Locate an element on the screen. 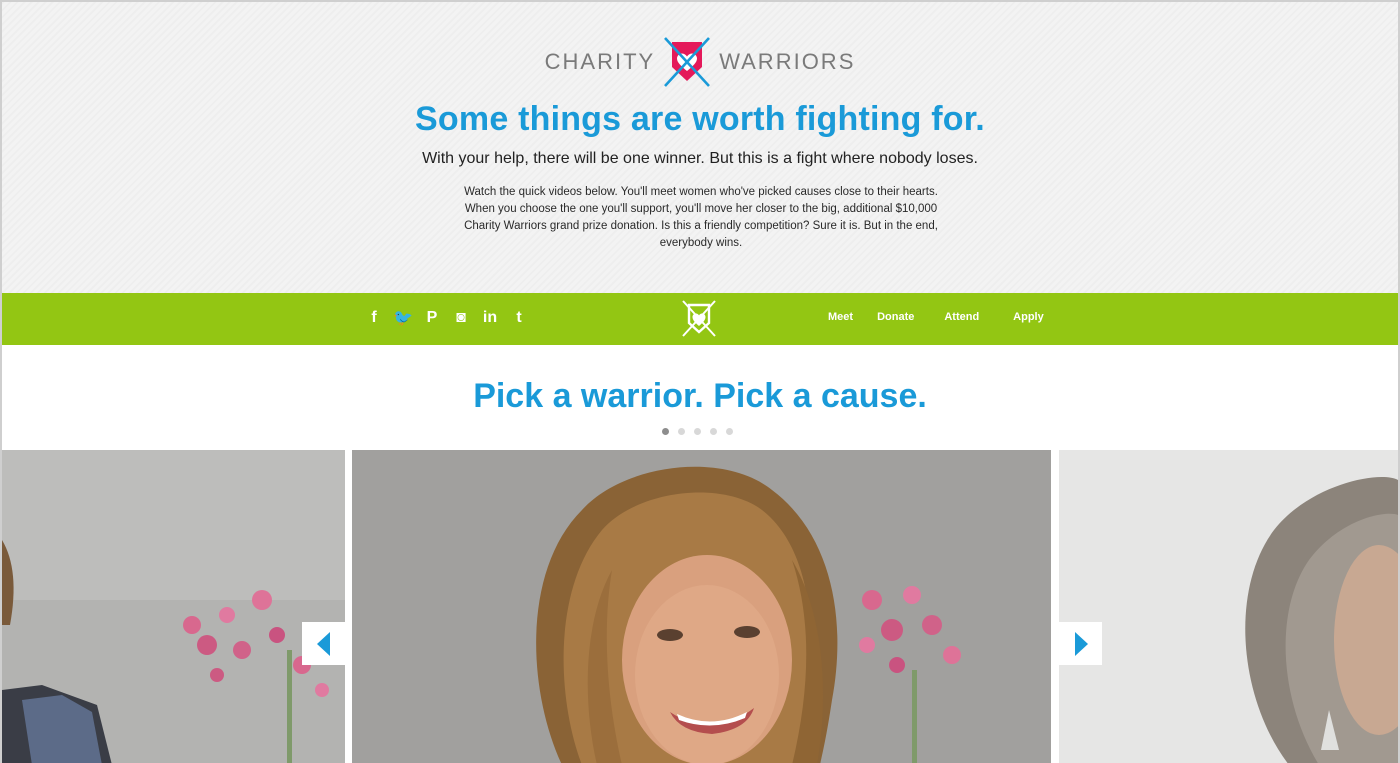  shield-heart-white-icon is located at coordinates (699, 319).